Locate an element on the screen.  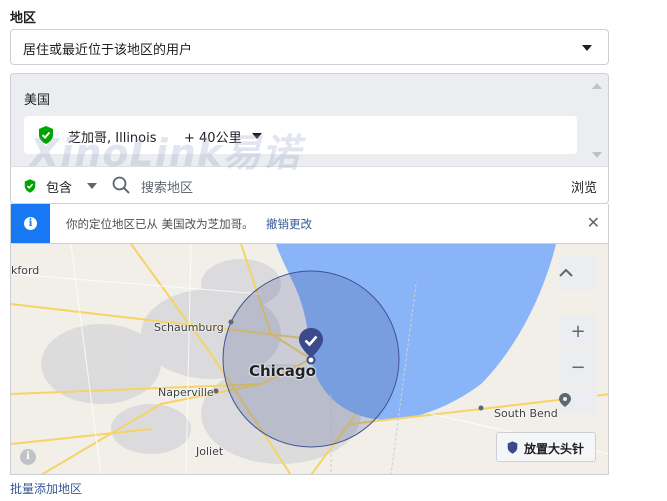
watermark: XinoLink易诺 is located at coordinates (166, 153).